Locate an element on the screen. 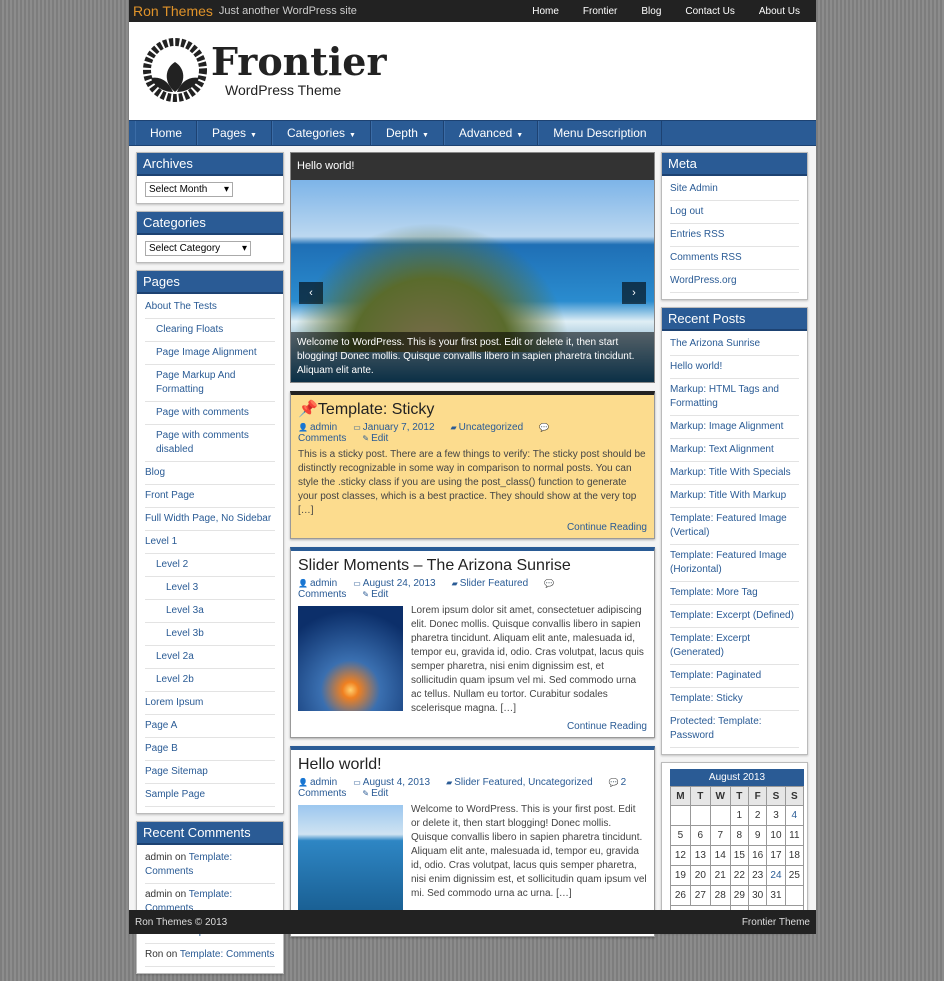  top-menu-item: Frontier is located at coordinates (600, 11).